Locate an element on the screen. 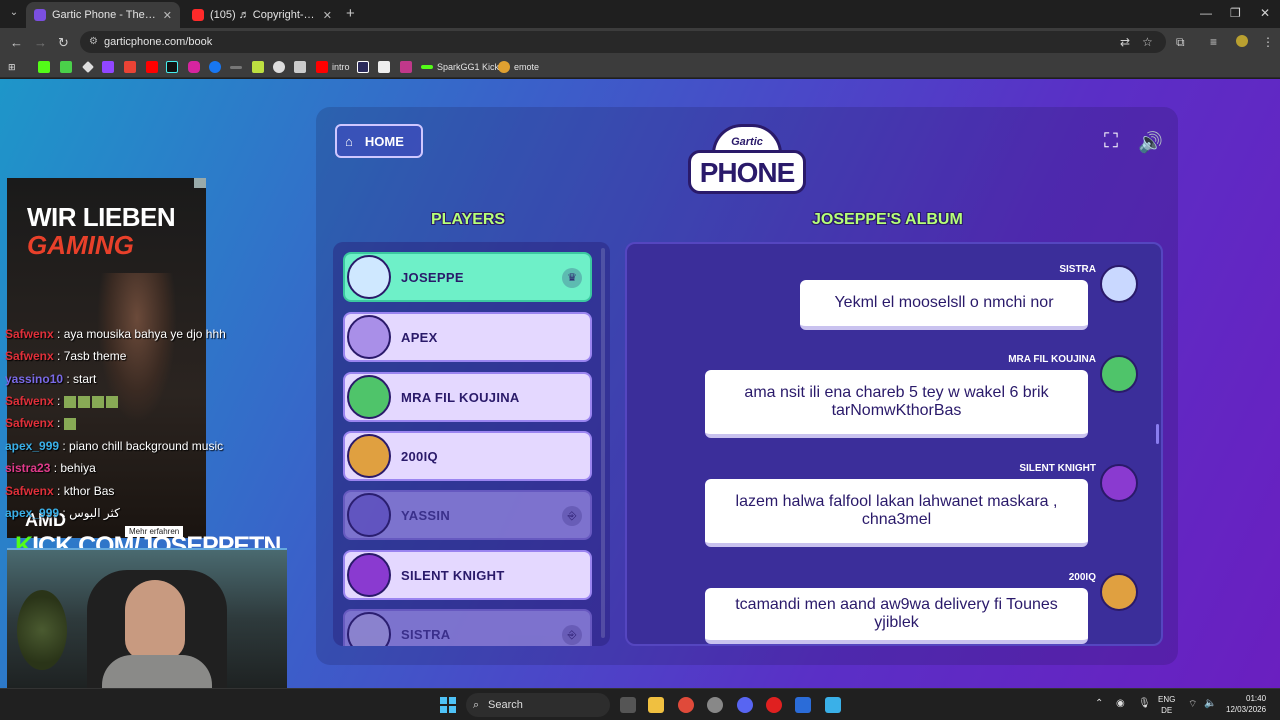 This screenshot has height=720, width=1280. file-explorer-icon is located at coordinates (656, 705).